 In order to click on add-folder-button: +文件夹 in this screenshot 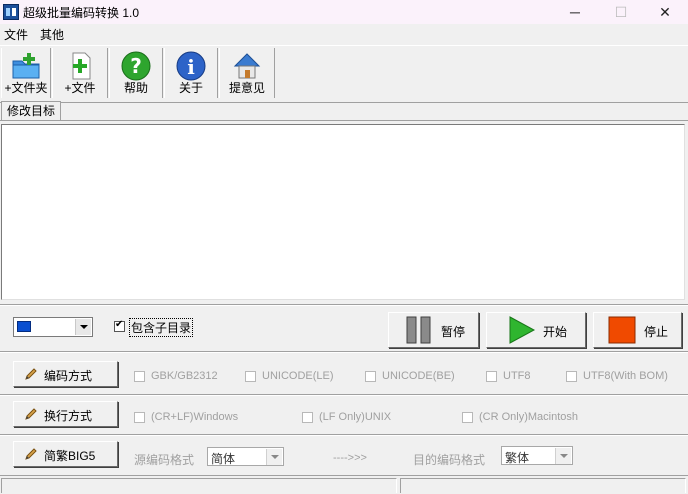, I will do `click(26, 73)`.